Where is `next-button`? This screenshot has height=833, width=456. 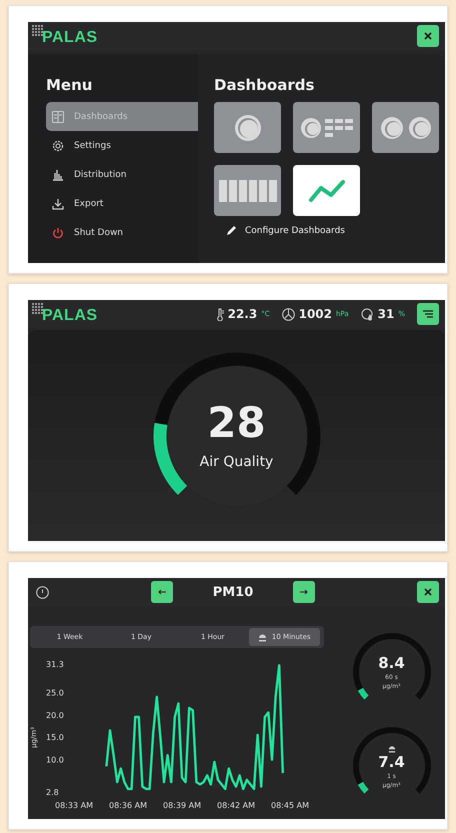
next-button is located at coordinates (304, 592).